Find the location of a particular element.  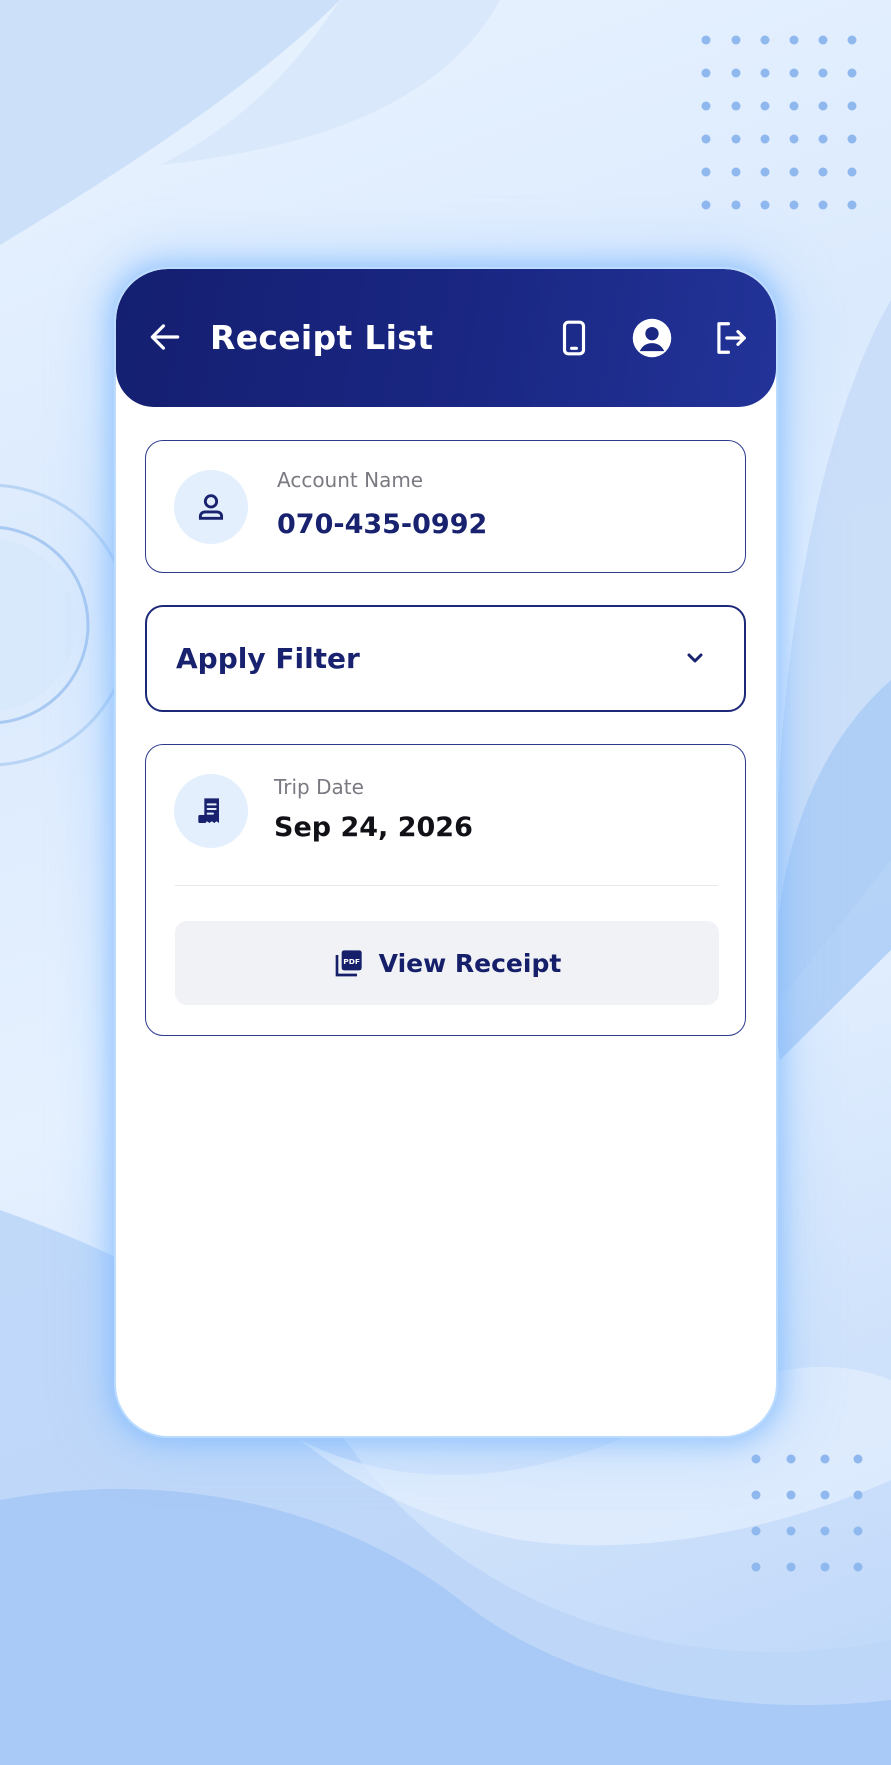

app-header: Receipt List is located at coordinates (446, 338).